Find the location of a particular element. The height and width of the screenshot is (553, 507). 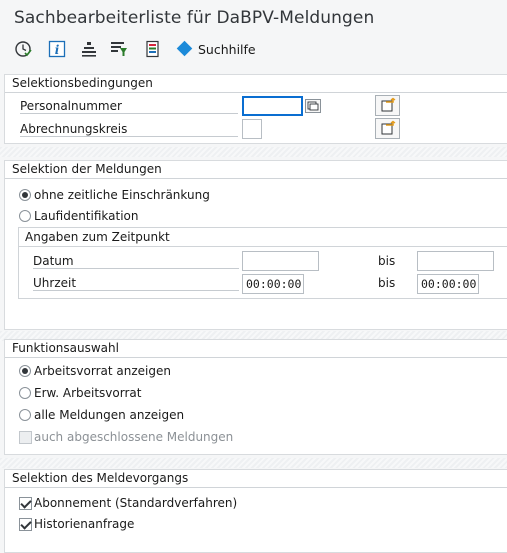

checkbox-abonnement is located at coordinates (25, 503).